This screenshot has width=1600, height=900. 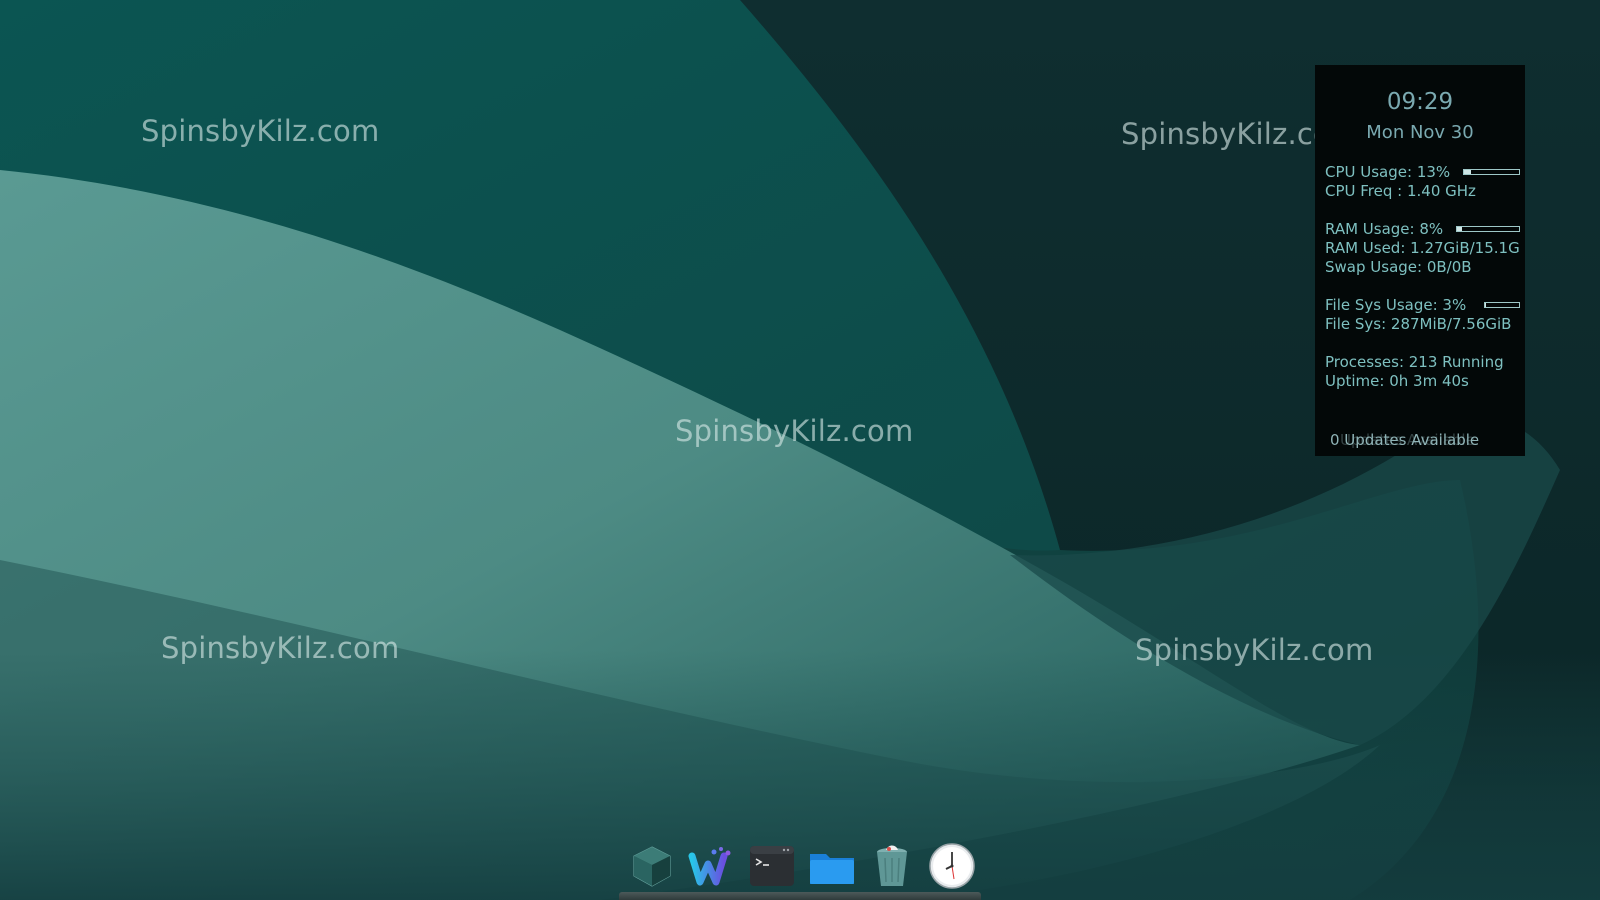 I want to click on dock, so click(x=800, y=865).